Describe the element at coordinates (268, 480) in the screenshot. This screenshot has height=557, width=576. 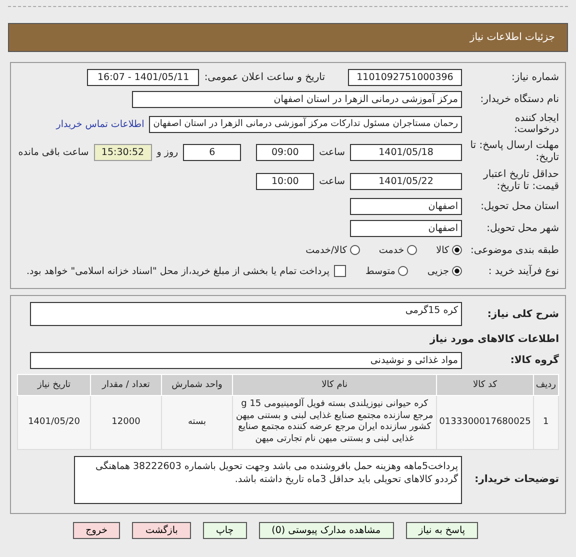
I see `notes-field: پرداخت5ماهه وهزینه حمل بافروشنده می باشد وجهت تحویل باشماره 38222603 هماهنگی گرددو کالاهای تحویلی باید حداقل 3ماه تاریخ داشته باشد.` at that location.